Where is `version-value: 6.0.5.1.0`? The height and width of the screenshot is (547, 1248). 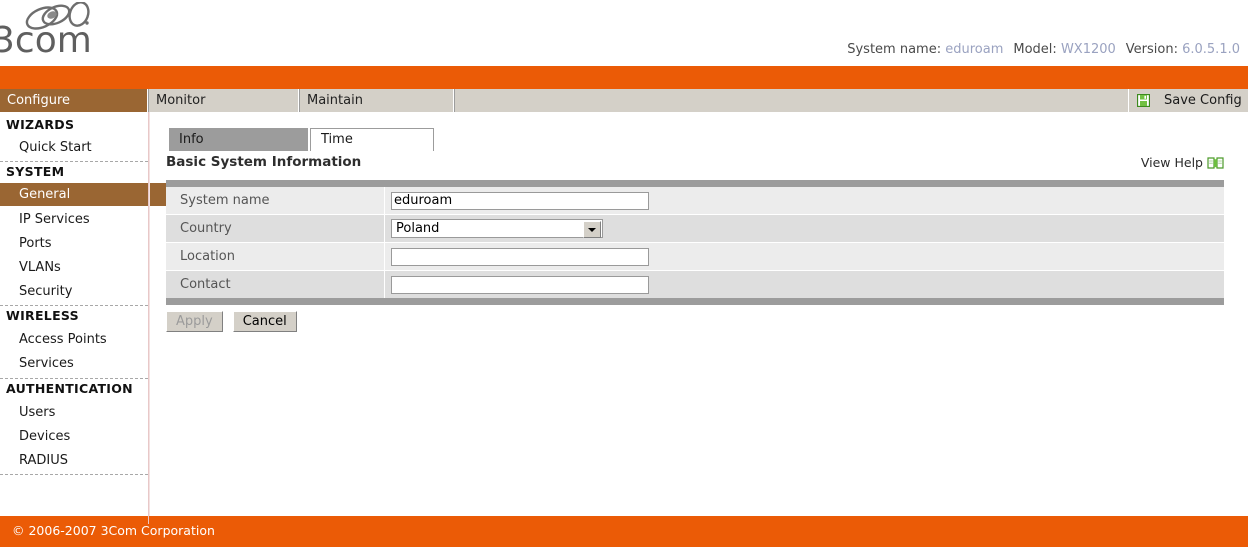 version-value: 6.0.5.1.0 is located at coordinates (1211, 49).